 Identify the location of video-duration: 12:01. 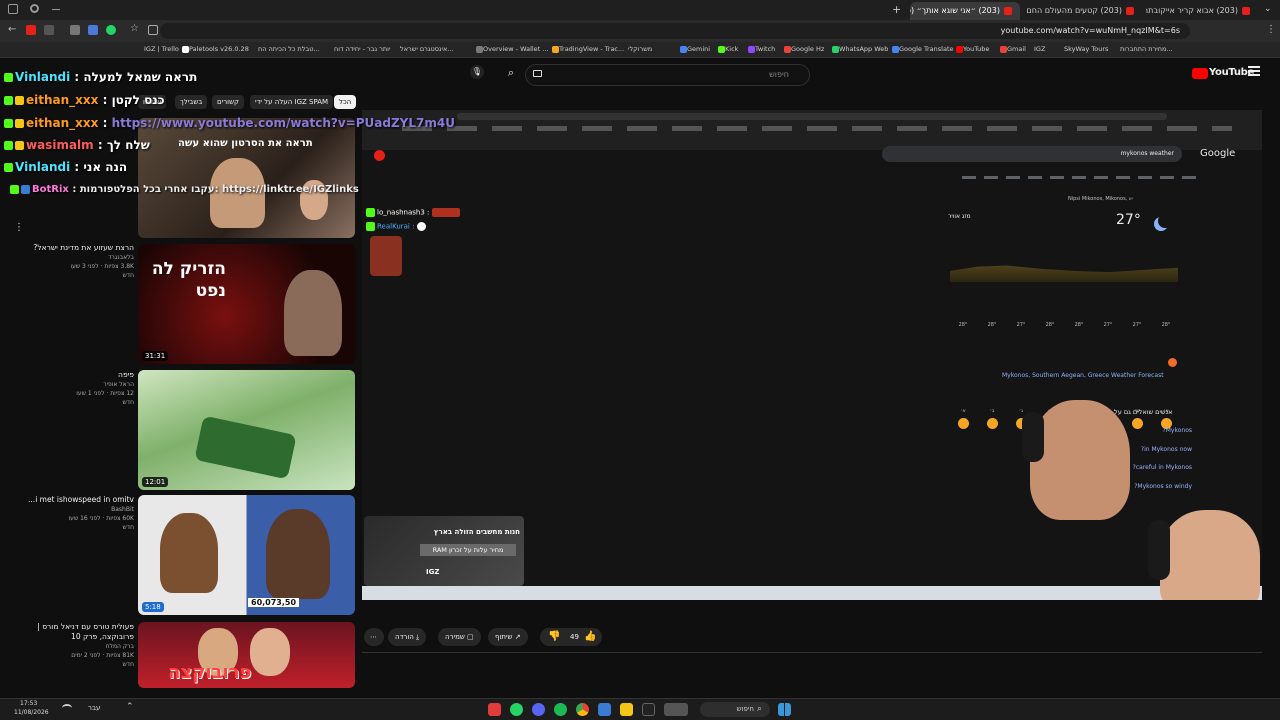
(155, 482).